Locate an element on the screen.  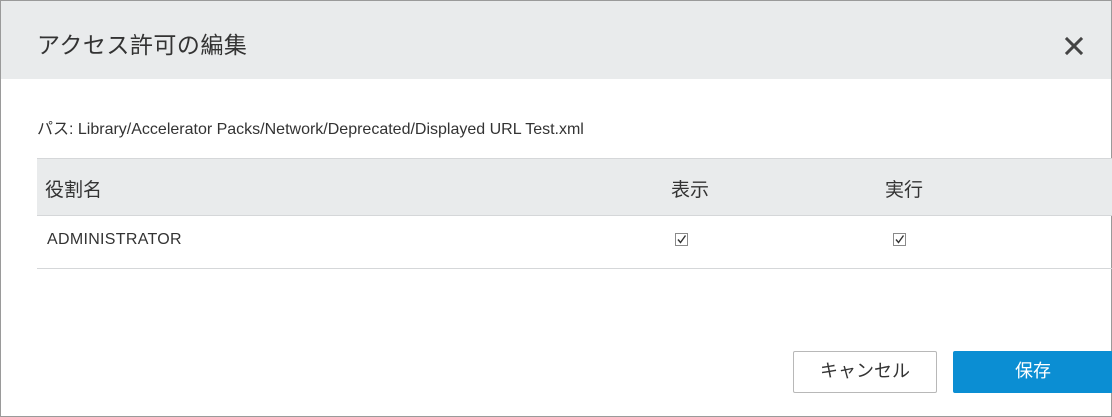
dialog-title: アクセス許可の編集 is located at coordinates (142, 46).